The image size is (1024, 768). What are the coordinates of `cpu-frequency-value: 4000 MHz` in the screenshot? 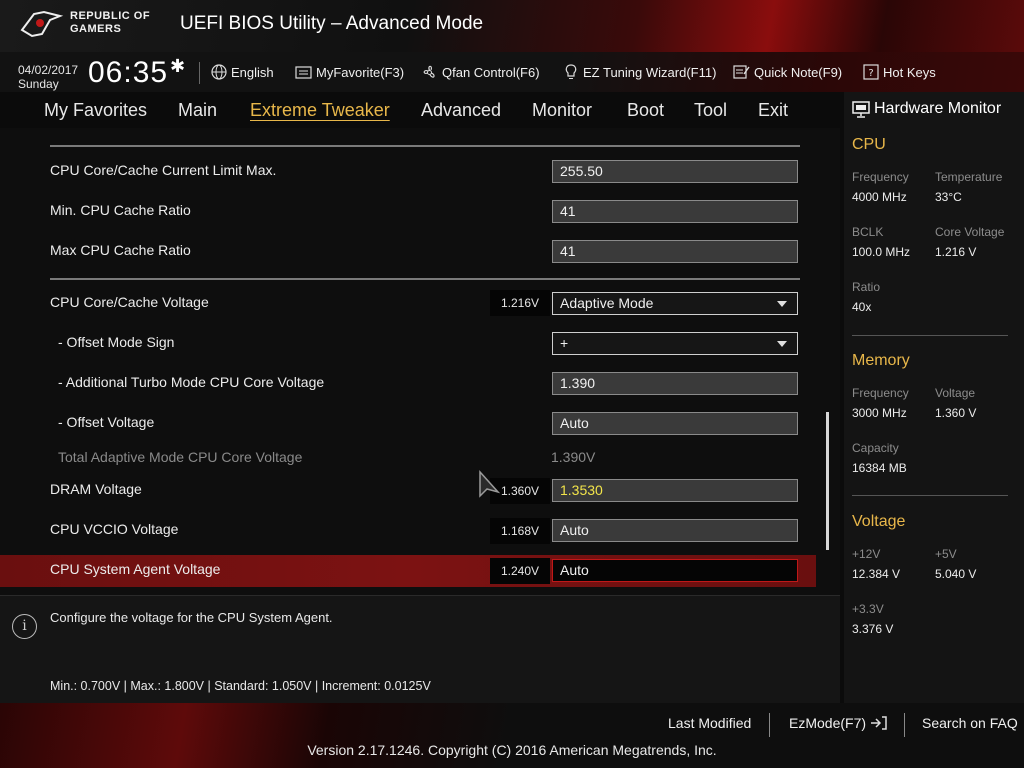 It's located at (879, 197).